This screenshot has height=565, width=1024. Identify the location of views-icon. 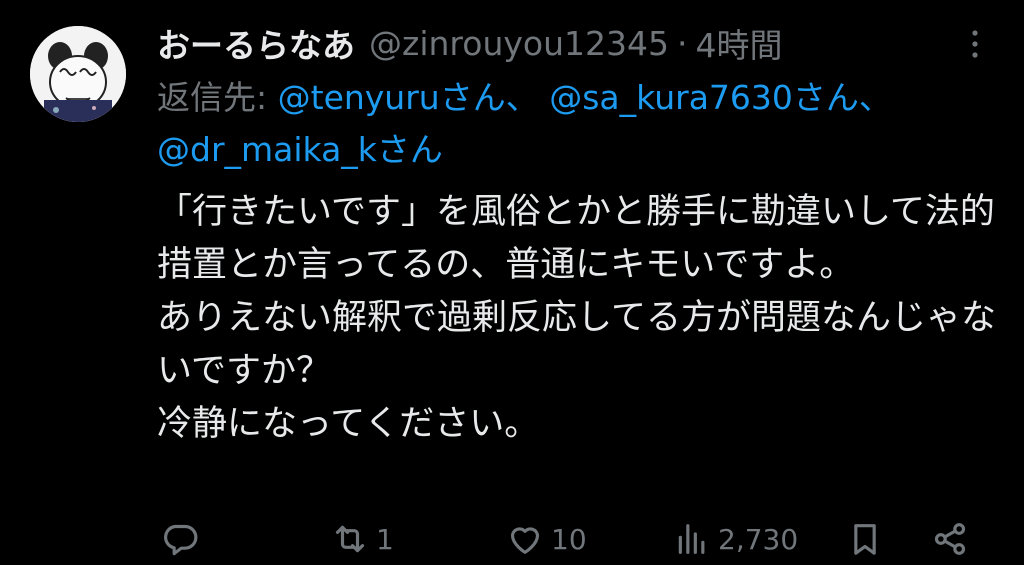
(691, 539).